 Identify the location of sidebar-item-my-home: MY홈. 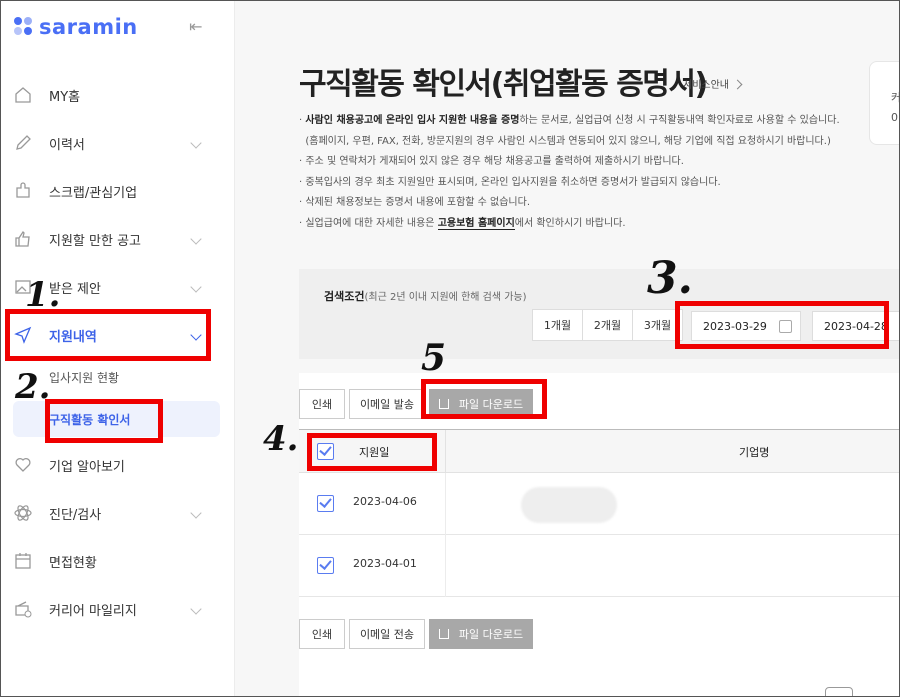
(117, 95).